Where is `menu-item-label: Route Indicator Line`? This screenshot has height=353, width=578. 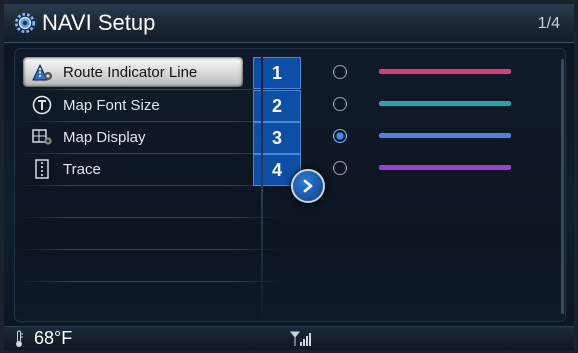
menu-item-label: Route Indicator Line is located at coordinates (130, 72).